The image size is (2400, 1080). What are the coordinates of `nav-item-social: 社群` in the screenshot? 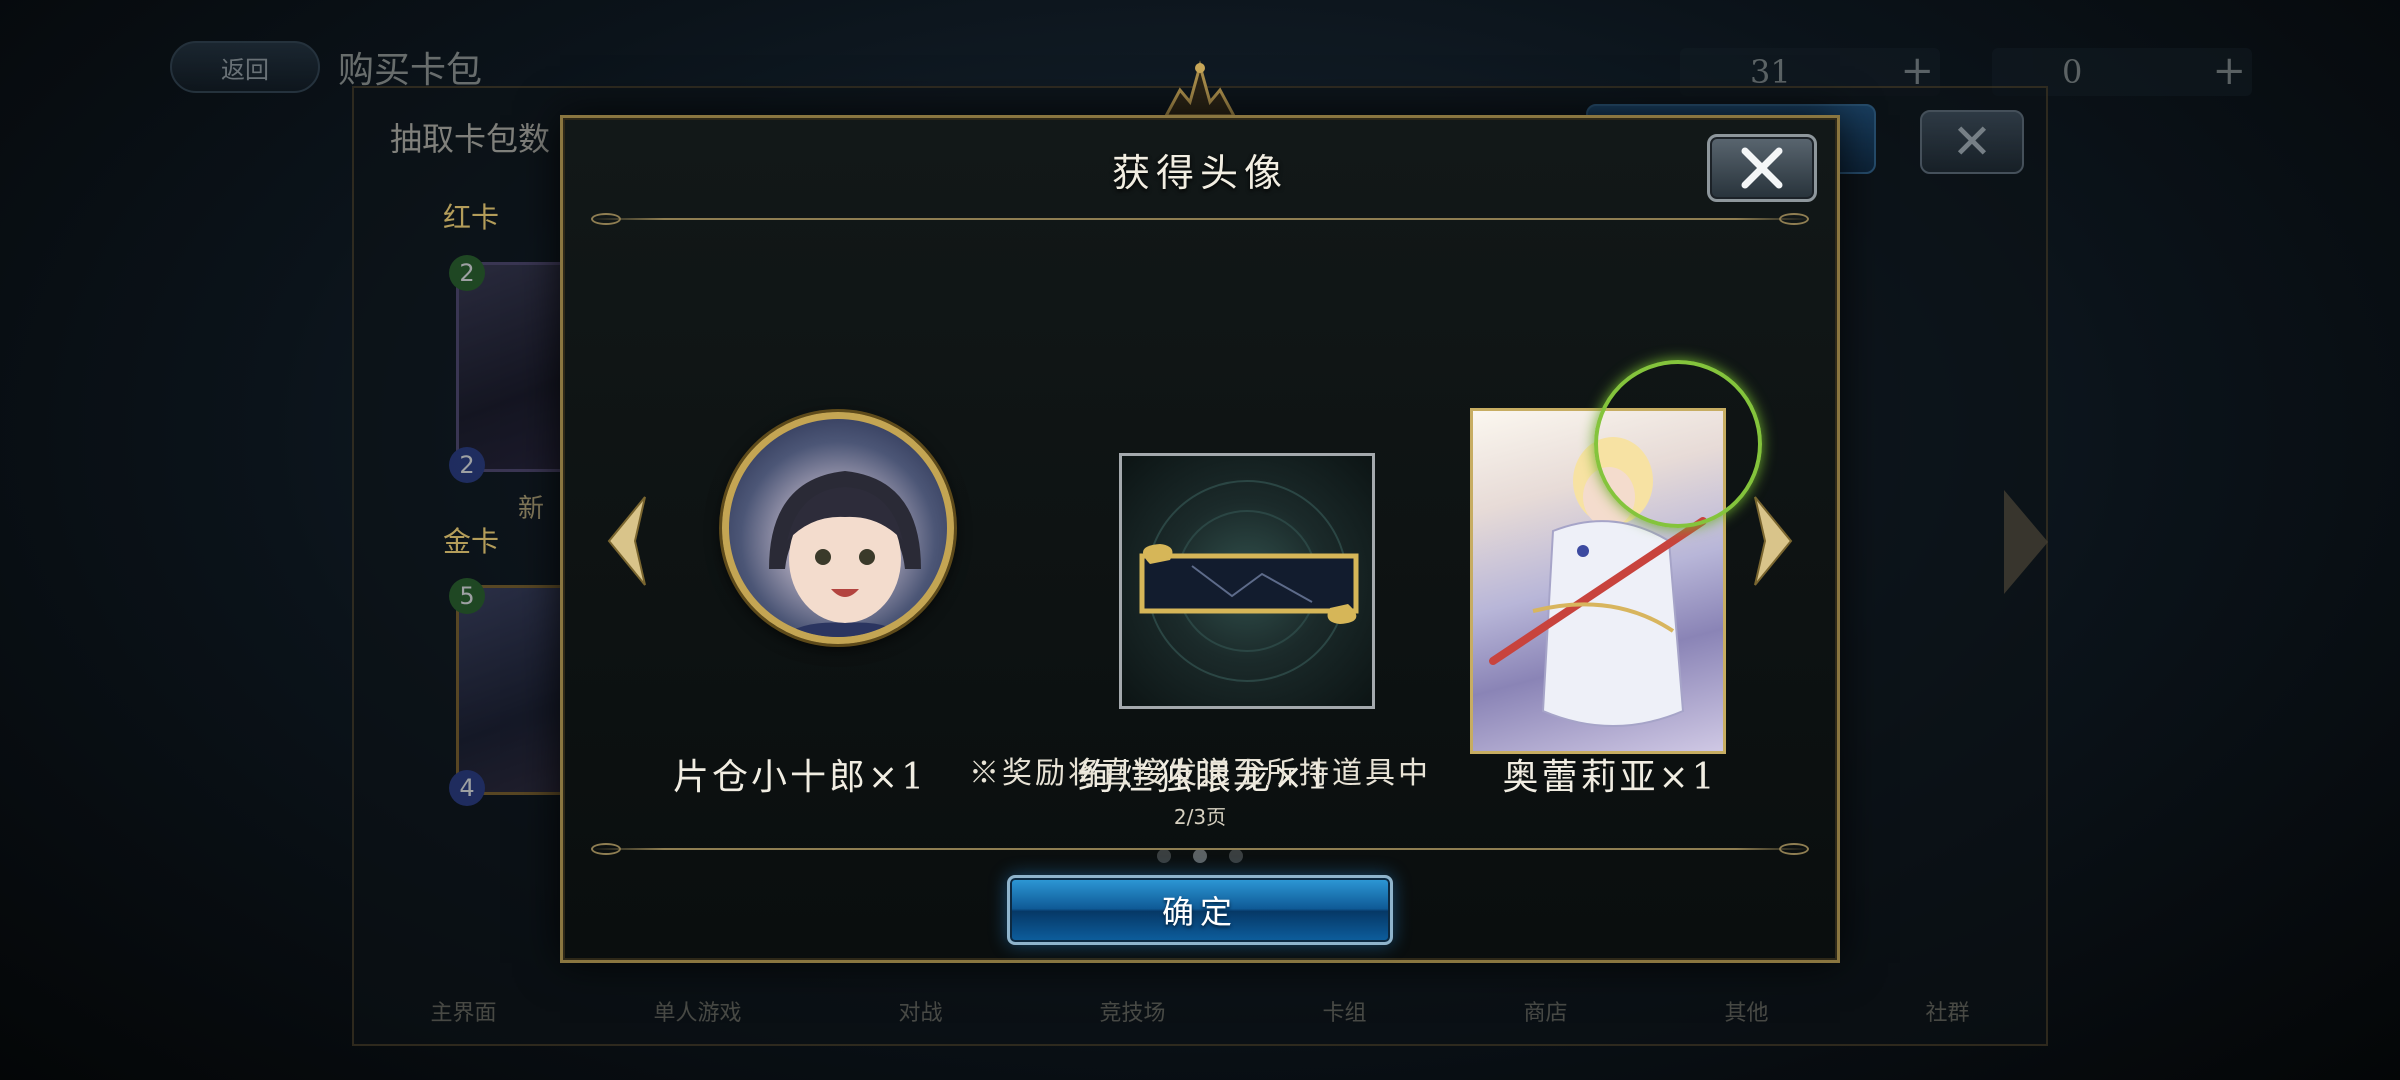 It's located at (1947, 1011).